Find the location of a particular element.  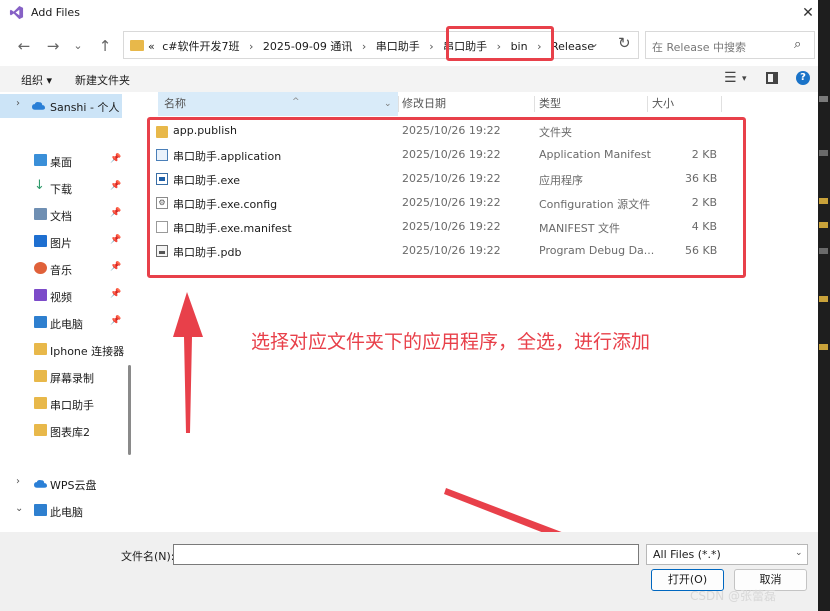

up-arrow-annotation is located at coordinates (188, 362).